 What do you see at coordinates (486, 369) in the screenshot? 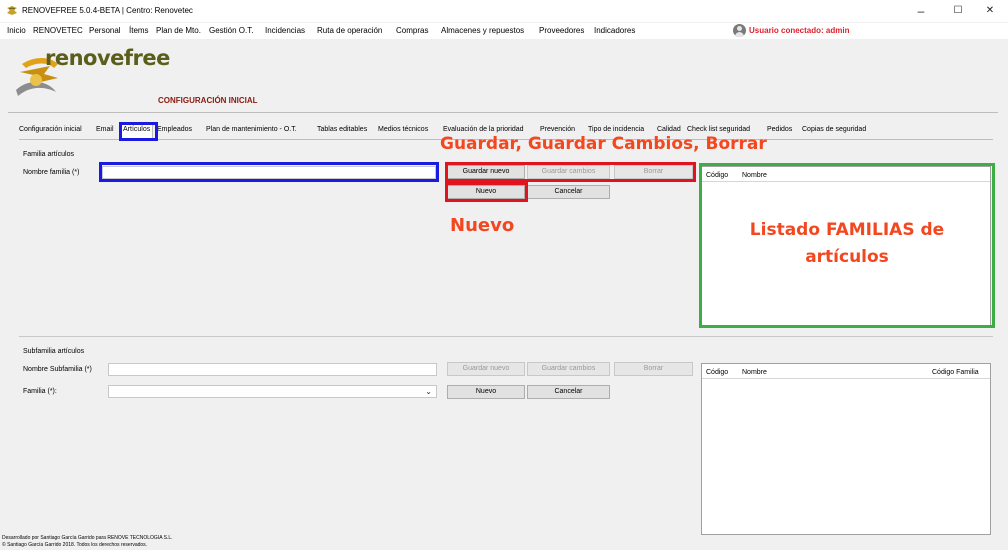
I see `subfamilia-guardar-nuevo-button: Guardar nuevo` at bounding box center [486, 369].